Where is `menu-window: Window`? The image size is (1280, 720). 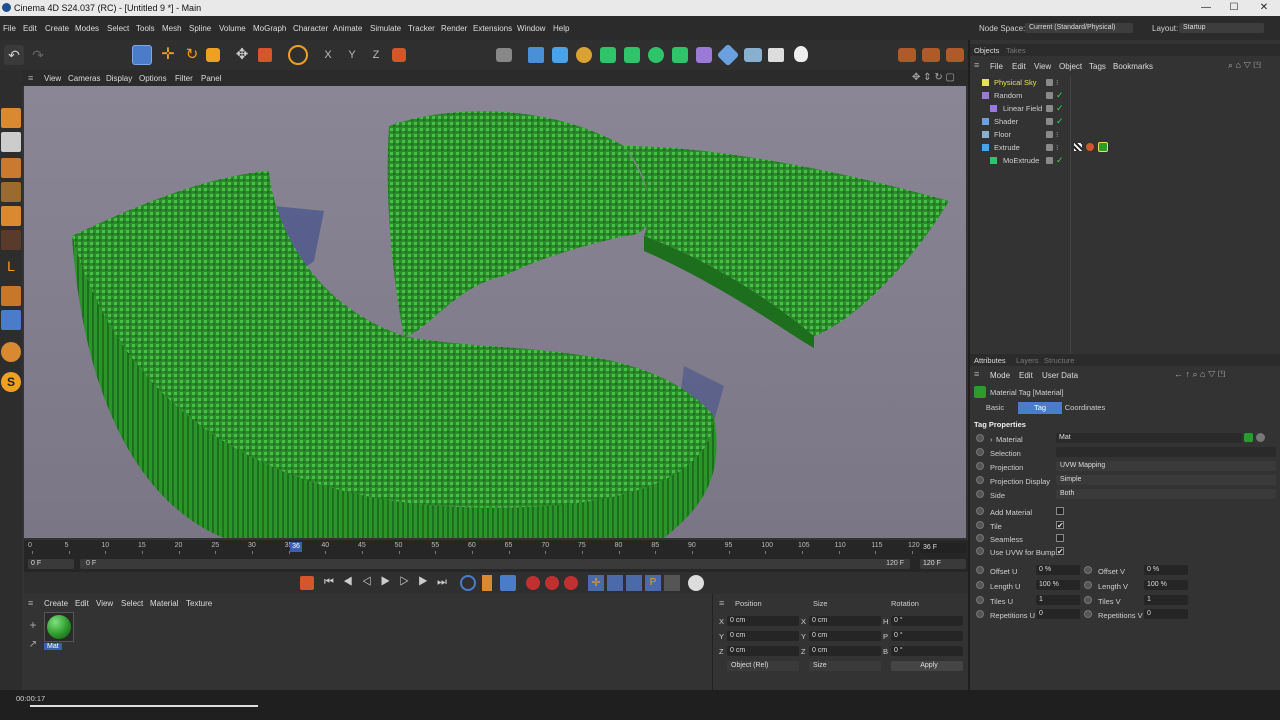
menu-window: Window is located at coordinates (531, 28).